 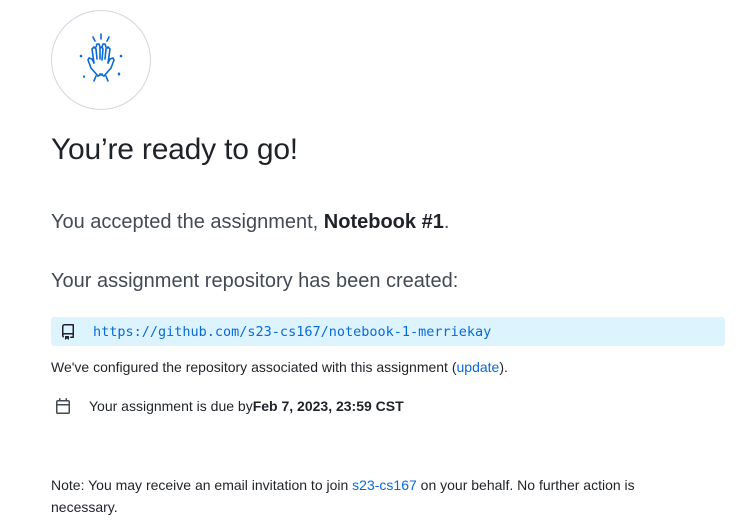 I want to click on high-five-icon, so click(x=101, y=60).